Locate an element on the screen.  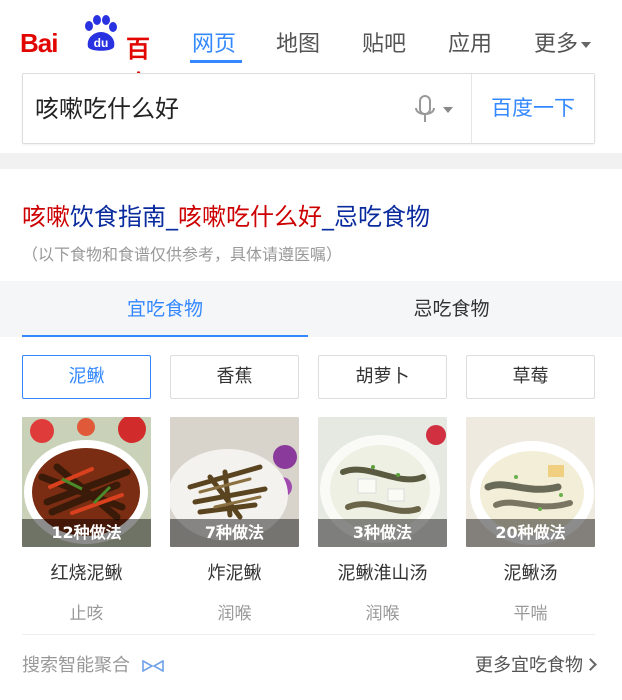
chip-carrot: 胡萝卜 is located at coordinates (382, 377).